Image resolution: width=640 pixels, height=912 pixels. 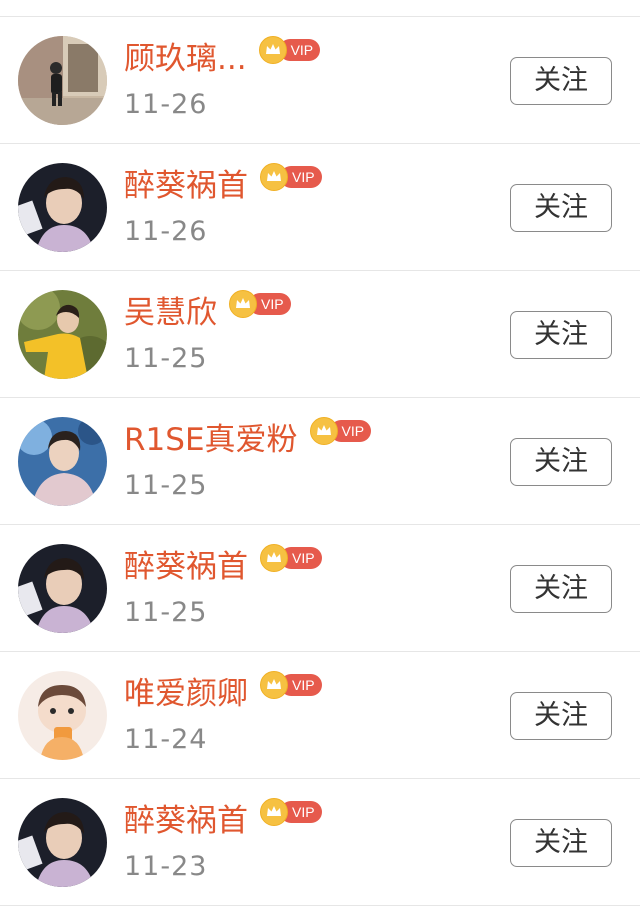 What do you see at coordinates (166, 866) in the screenshot?
I see `follow-date: 11-23` at bounding box center [166, 866].